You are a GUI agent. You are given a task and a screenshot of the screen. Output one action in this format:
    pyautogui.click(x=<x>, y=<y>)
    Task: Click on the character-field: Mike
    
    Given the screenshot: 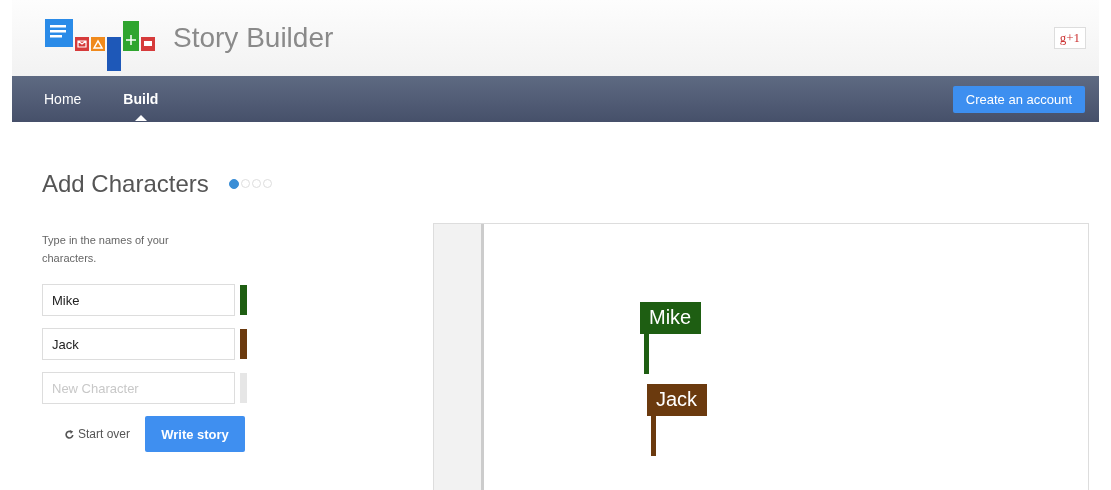 What is the action you would take?
    pyautogui.click(x=138, y=300)
    